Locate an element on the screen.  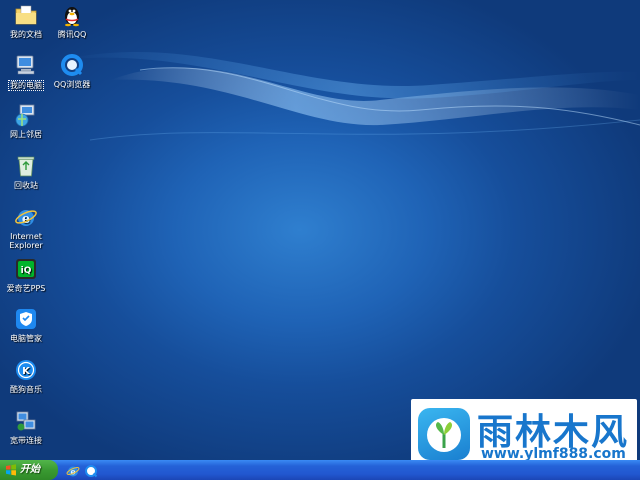
desktop-icon-qq-browser: QQ浏览器 is located at coordinates (72, 71).